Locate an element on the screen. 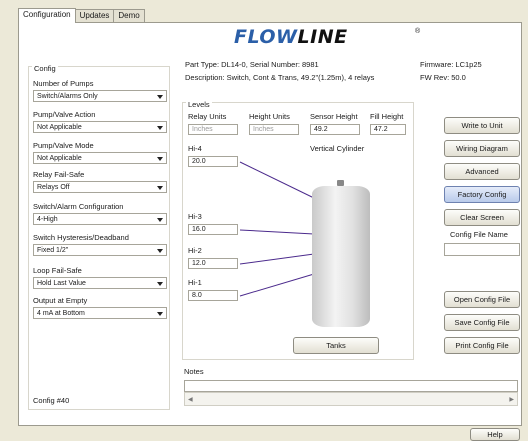 This screenshot has width=528, height=441. config-file-name-label: Config File Name is located at coordinates (479, 234).